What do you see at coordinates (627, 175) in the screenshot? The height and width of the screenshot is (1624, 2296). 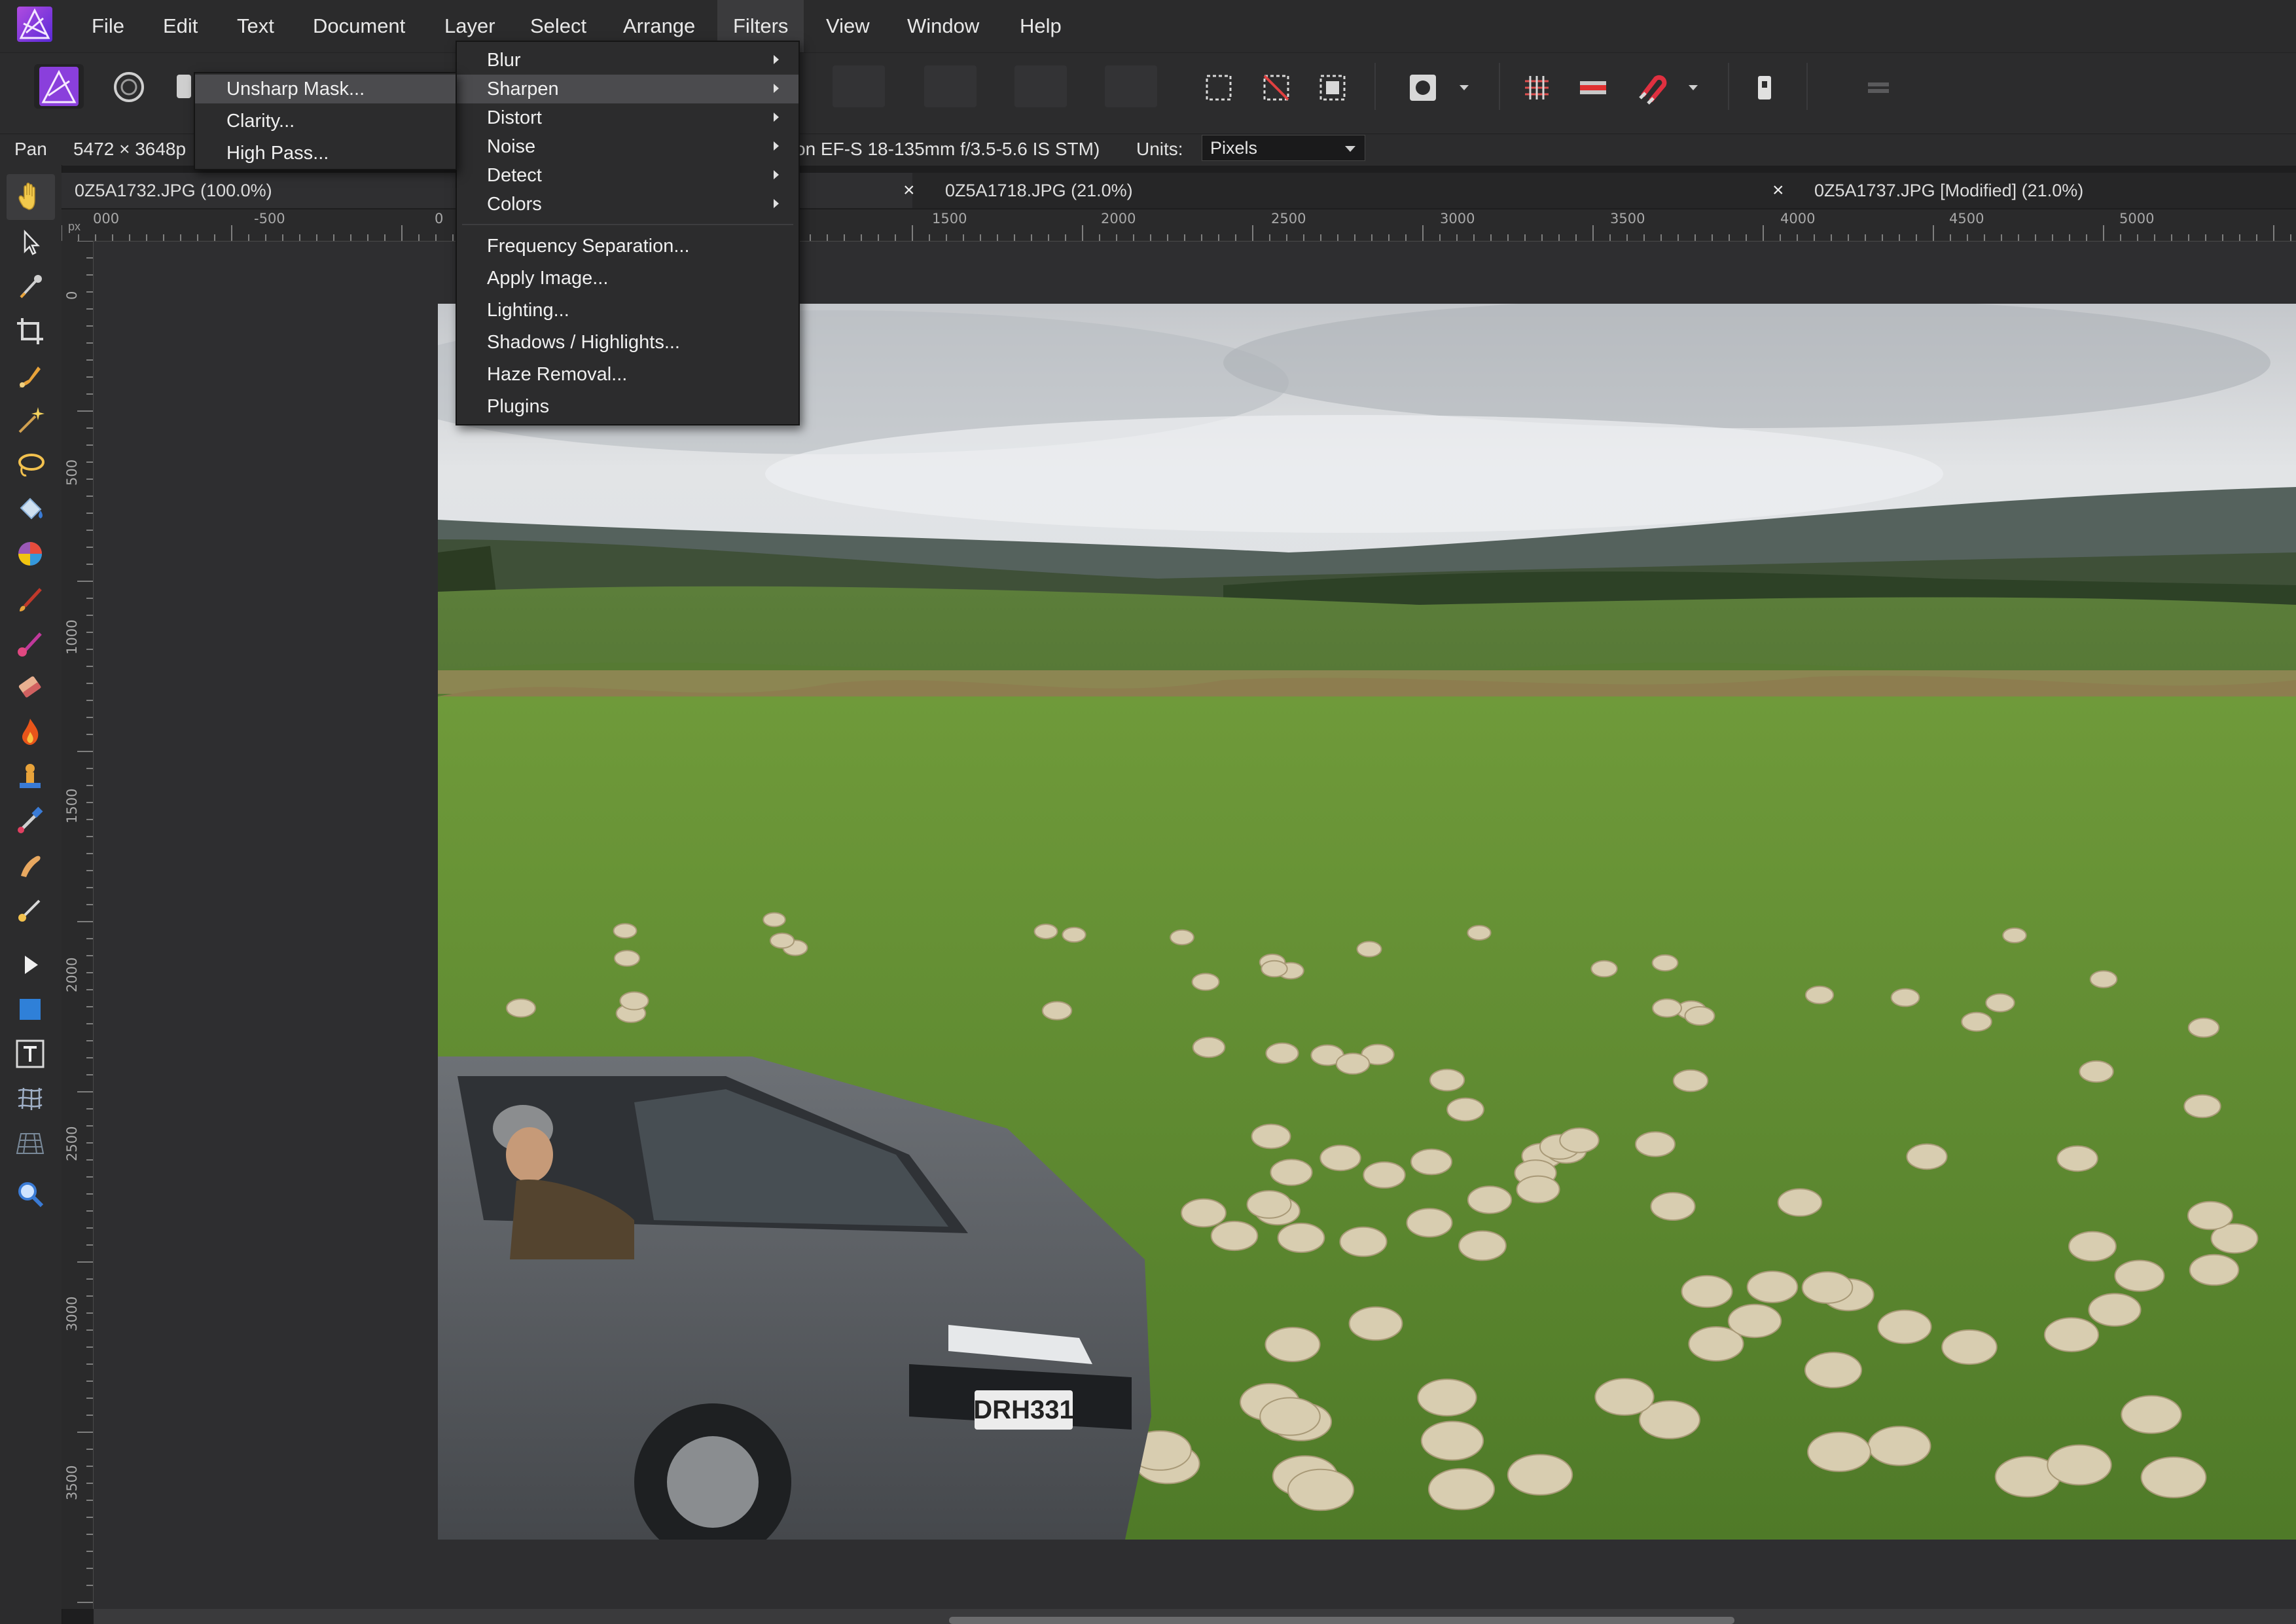 I see `filters-menu-detect: Detect` at bounding box center [627, 175].